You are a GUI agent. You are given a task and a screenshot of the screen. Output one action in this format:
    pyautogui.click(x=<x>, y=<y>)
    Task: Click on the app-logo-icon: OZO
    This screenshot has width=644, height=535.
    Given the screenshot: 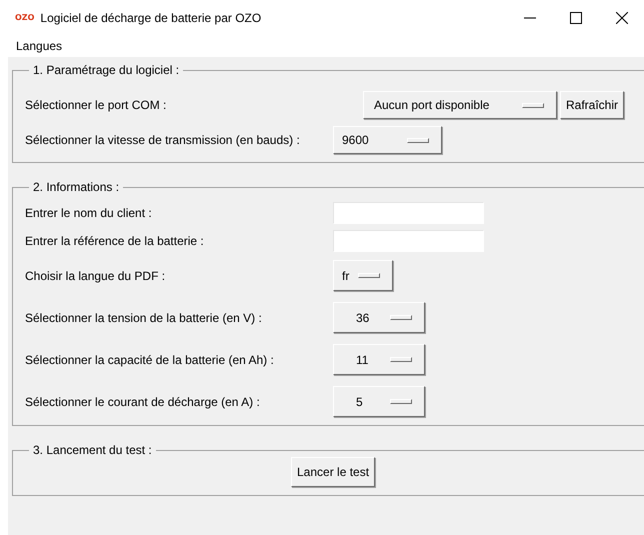 What is the action you would take?
    pyautogui.click(x=24, y=17)
    